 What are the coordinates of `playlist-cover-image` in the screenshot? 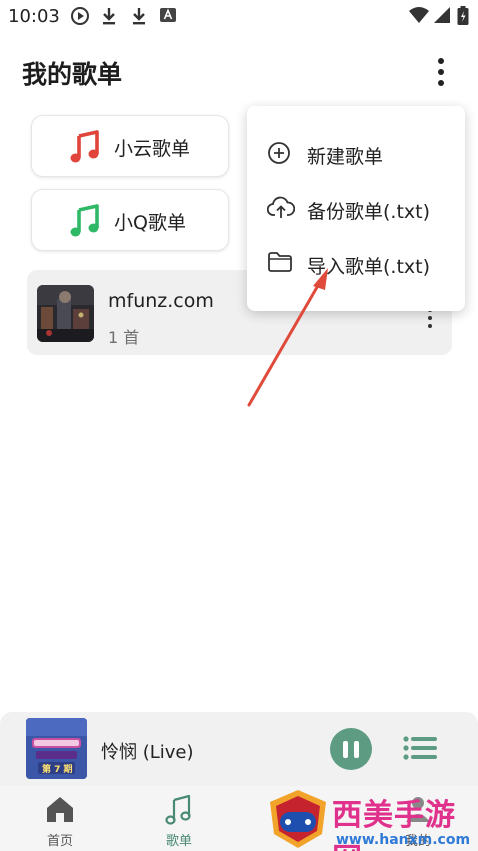 It's located at (65, 313).